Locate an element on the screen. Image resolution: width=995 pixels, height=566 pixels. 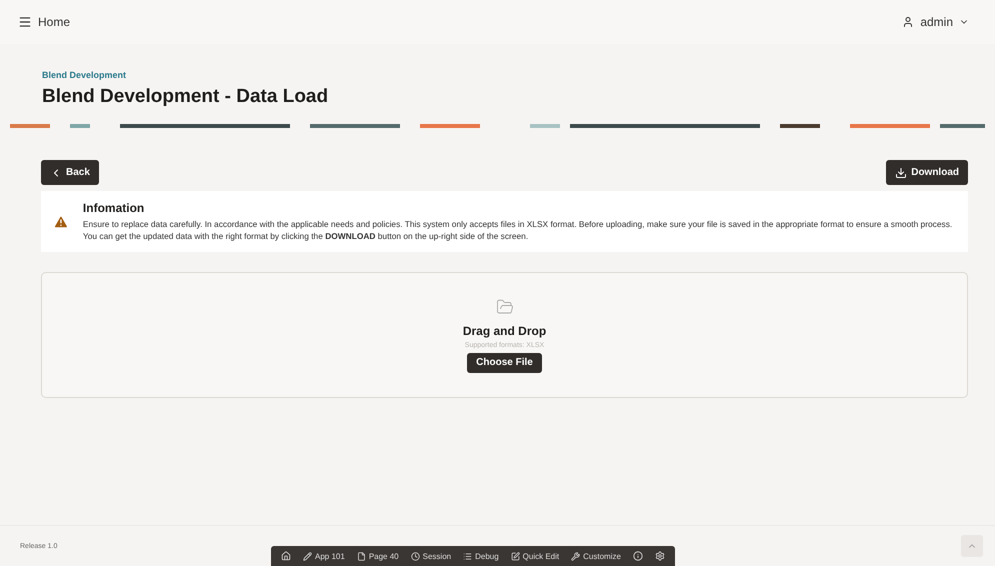
menu-icon is located at coordinates (25, 22).